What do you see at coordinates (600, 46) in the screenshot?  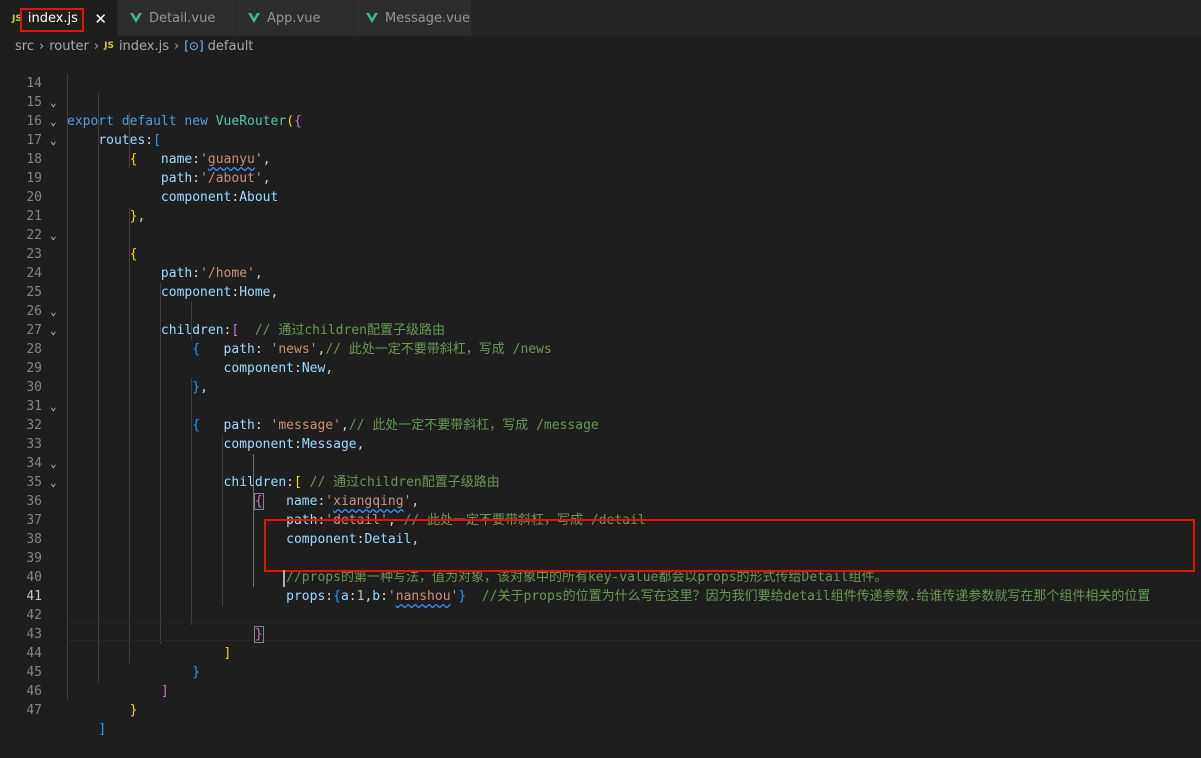 I see `breadcrumb: src › router › JS index.js › [⊙] default` at bounding box center [600, 46].